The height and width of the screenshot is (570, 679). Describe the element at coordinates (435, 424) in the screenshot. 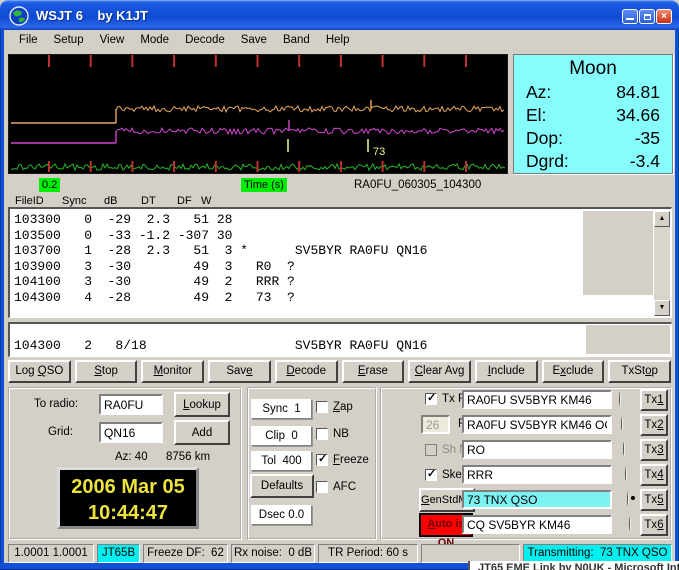

I see `rpt-spinner: 26` at that location.